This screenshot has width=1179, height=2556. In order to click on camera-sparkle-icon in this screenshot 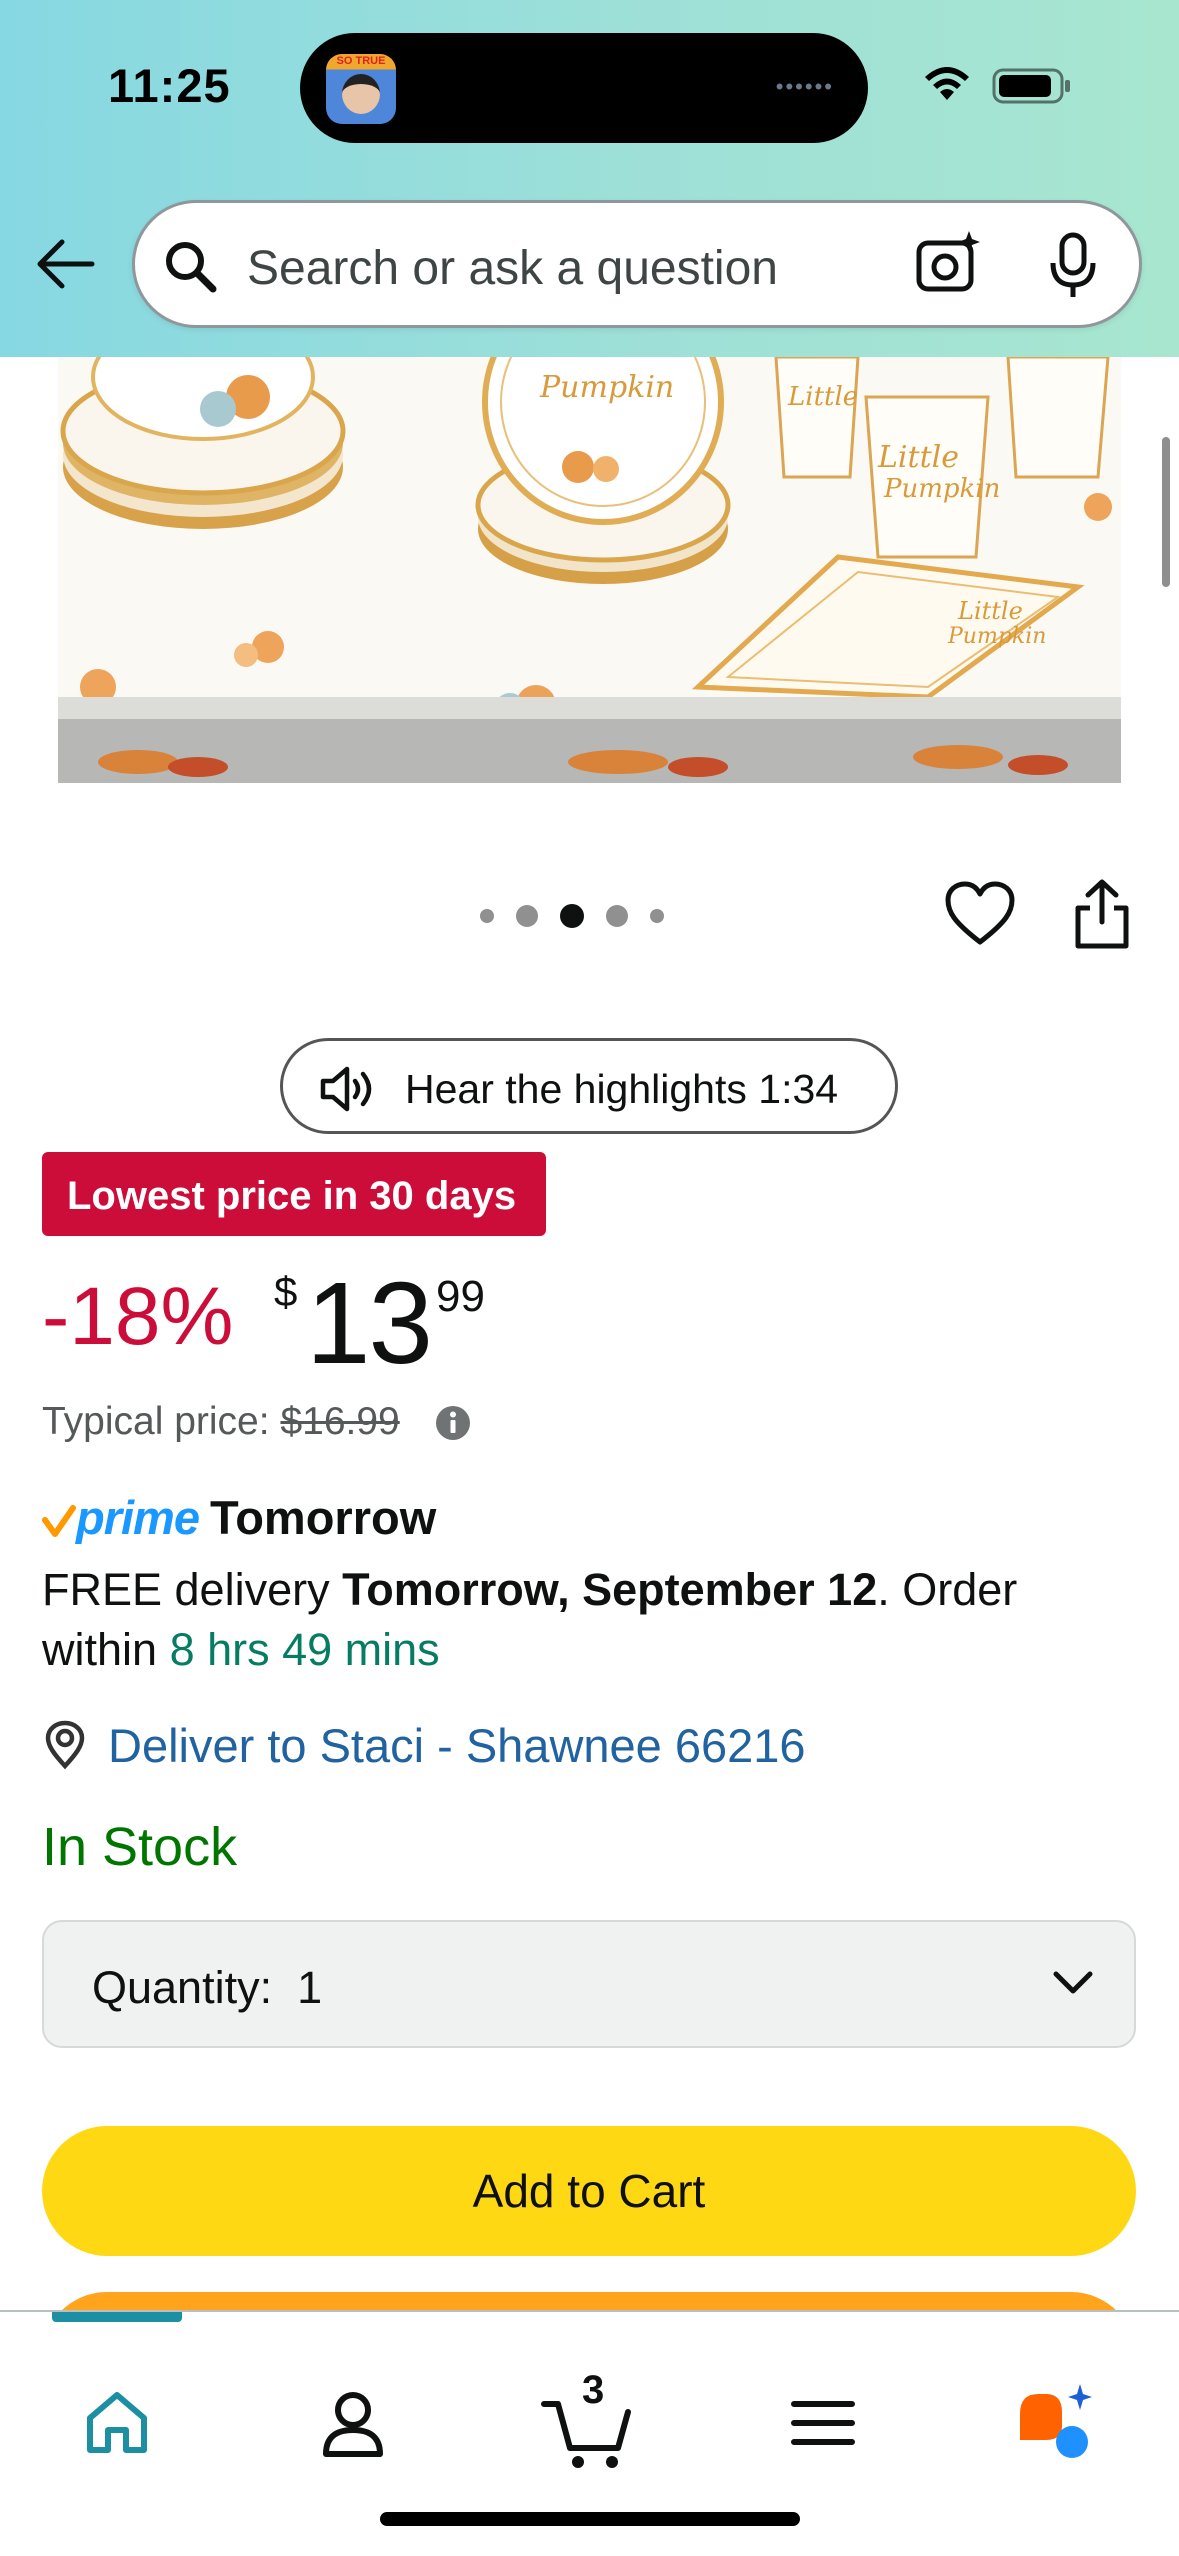, I will do `click(948, 264)`.